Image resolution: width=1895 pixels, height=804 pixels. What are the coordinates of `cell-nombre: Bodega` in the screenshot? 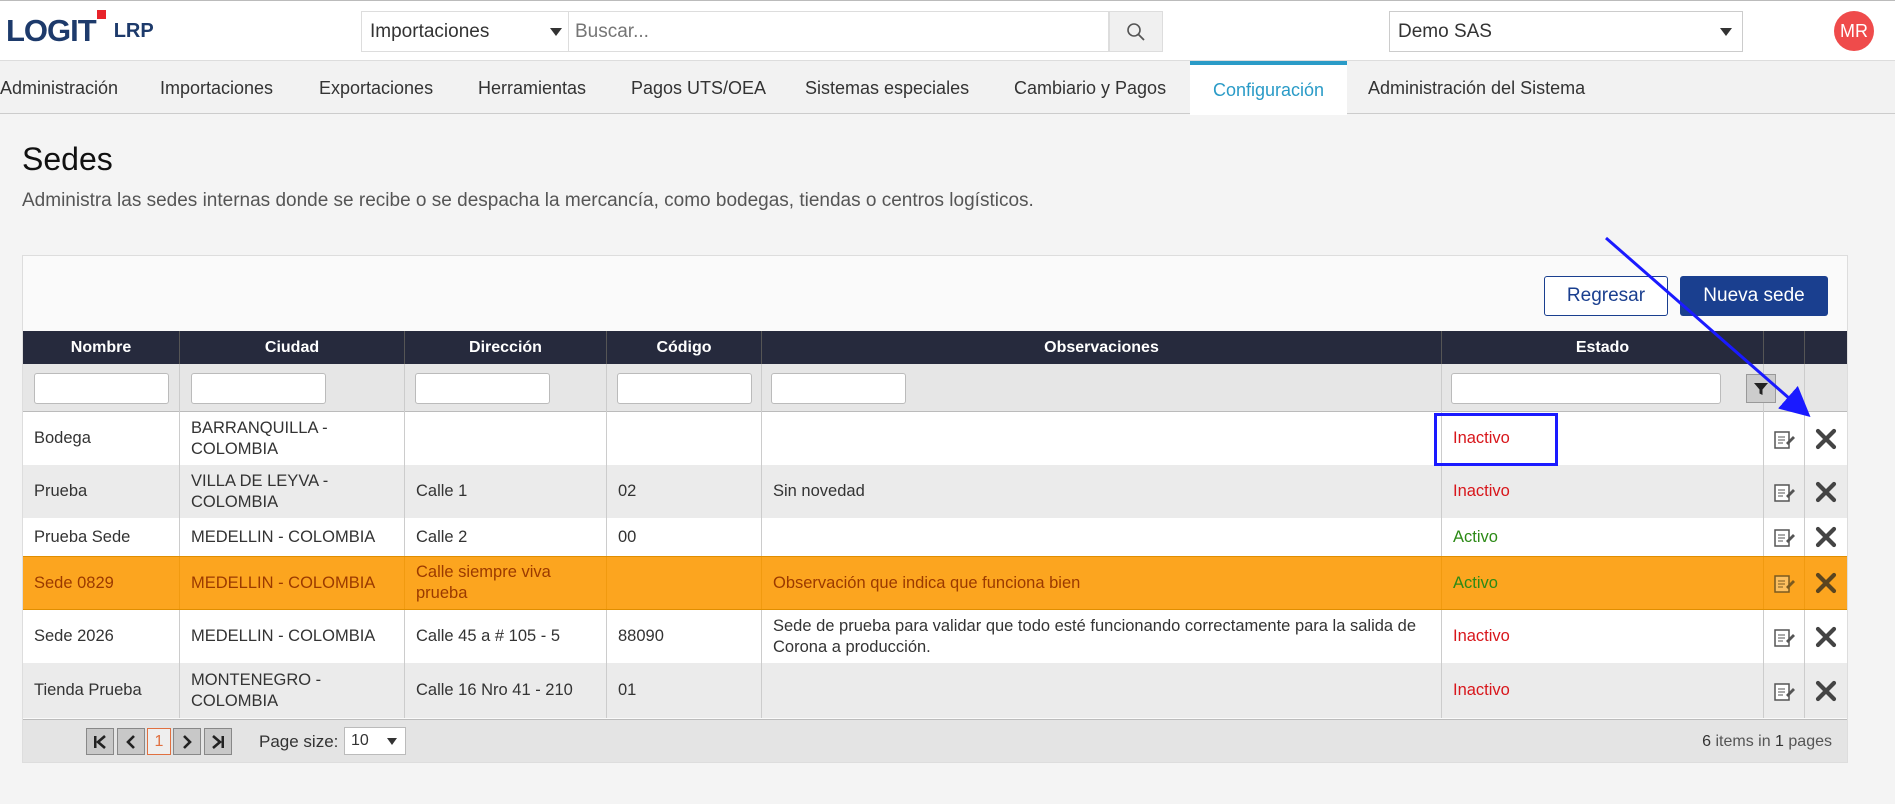 It's located at (101, 438).